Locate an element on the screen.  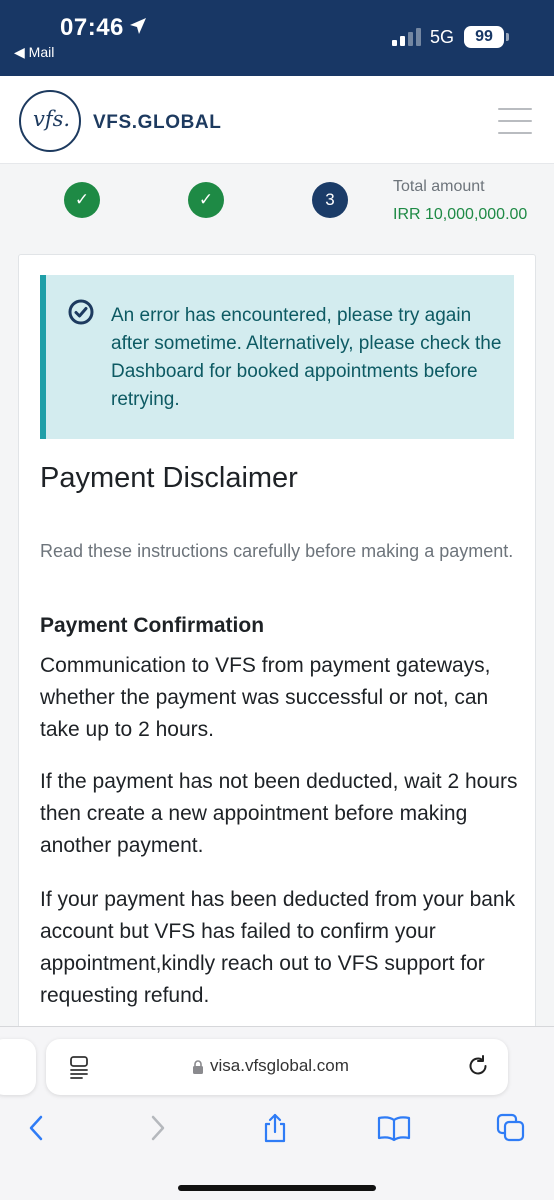
reader-mode-icon is located at coordinates (79, 1067).